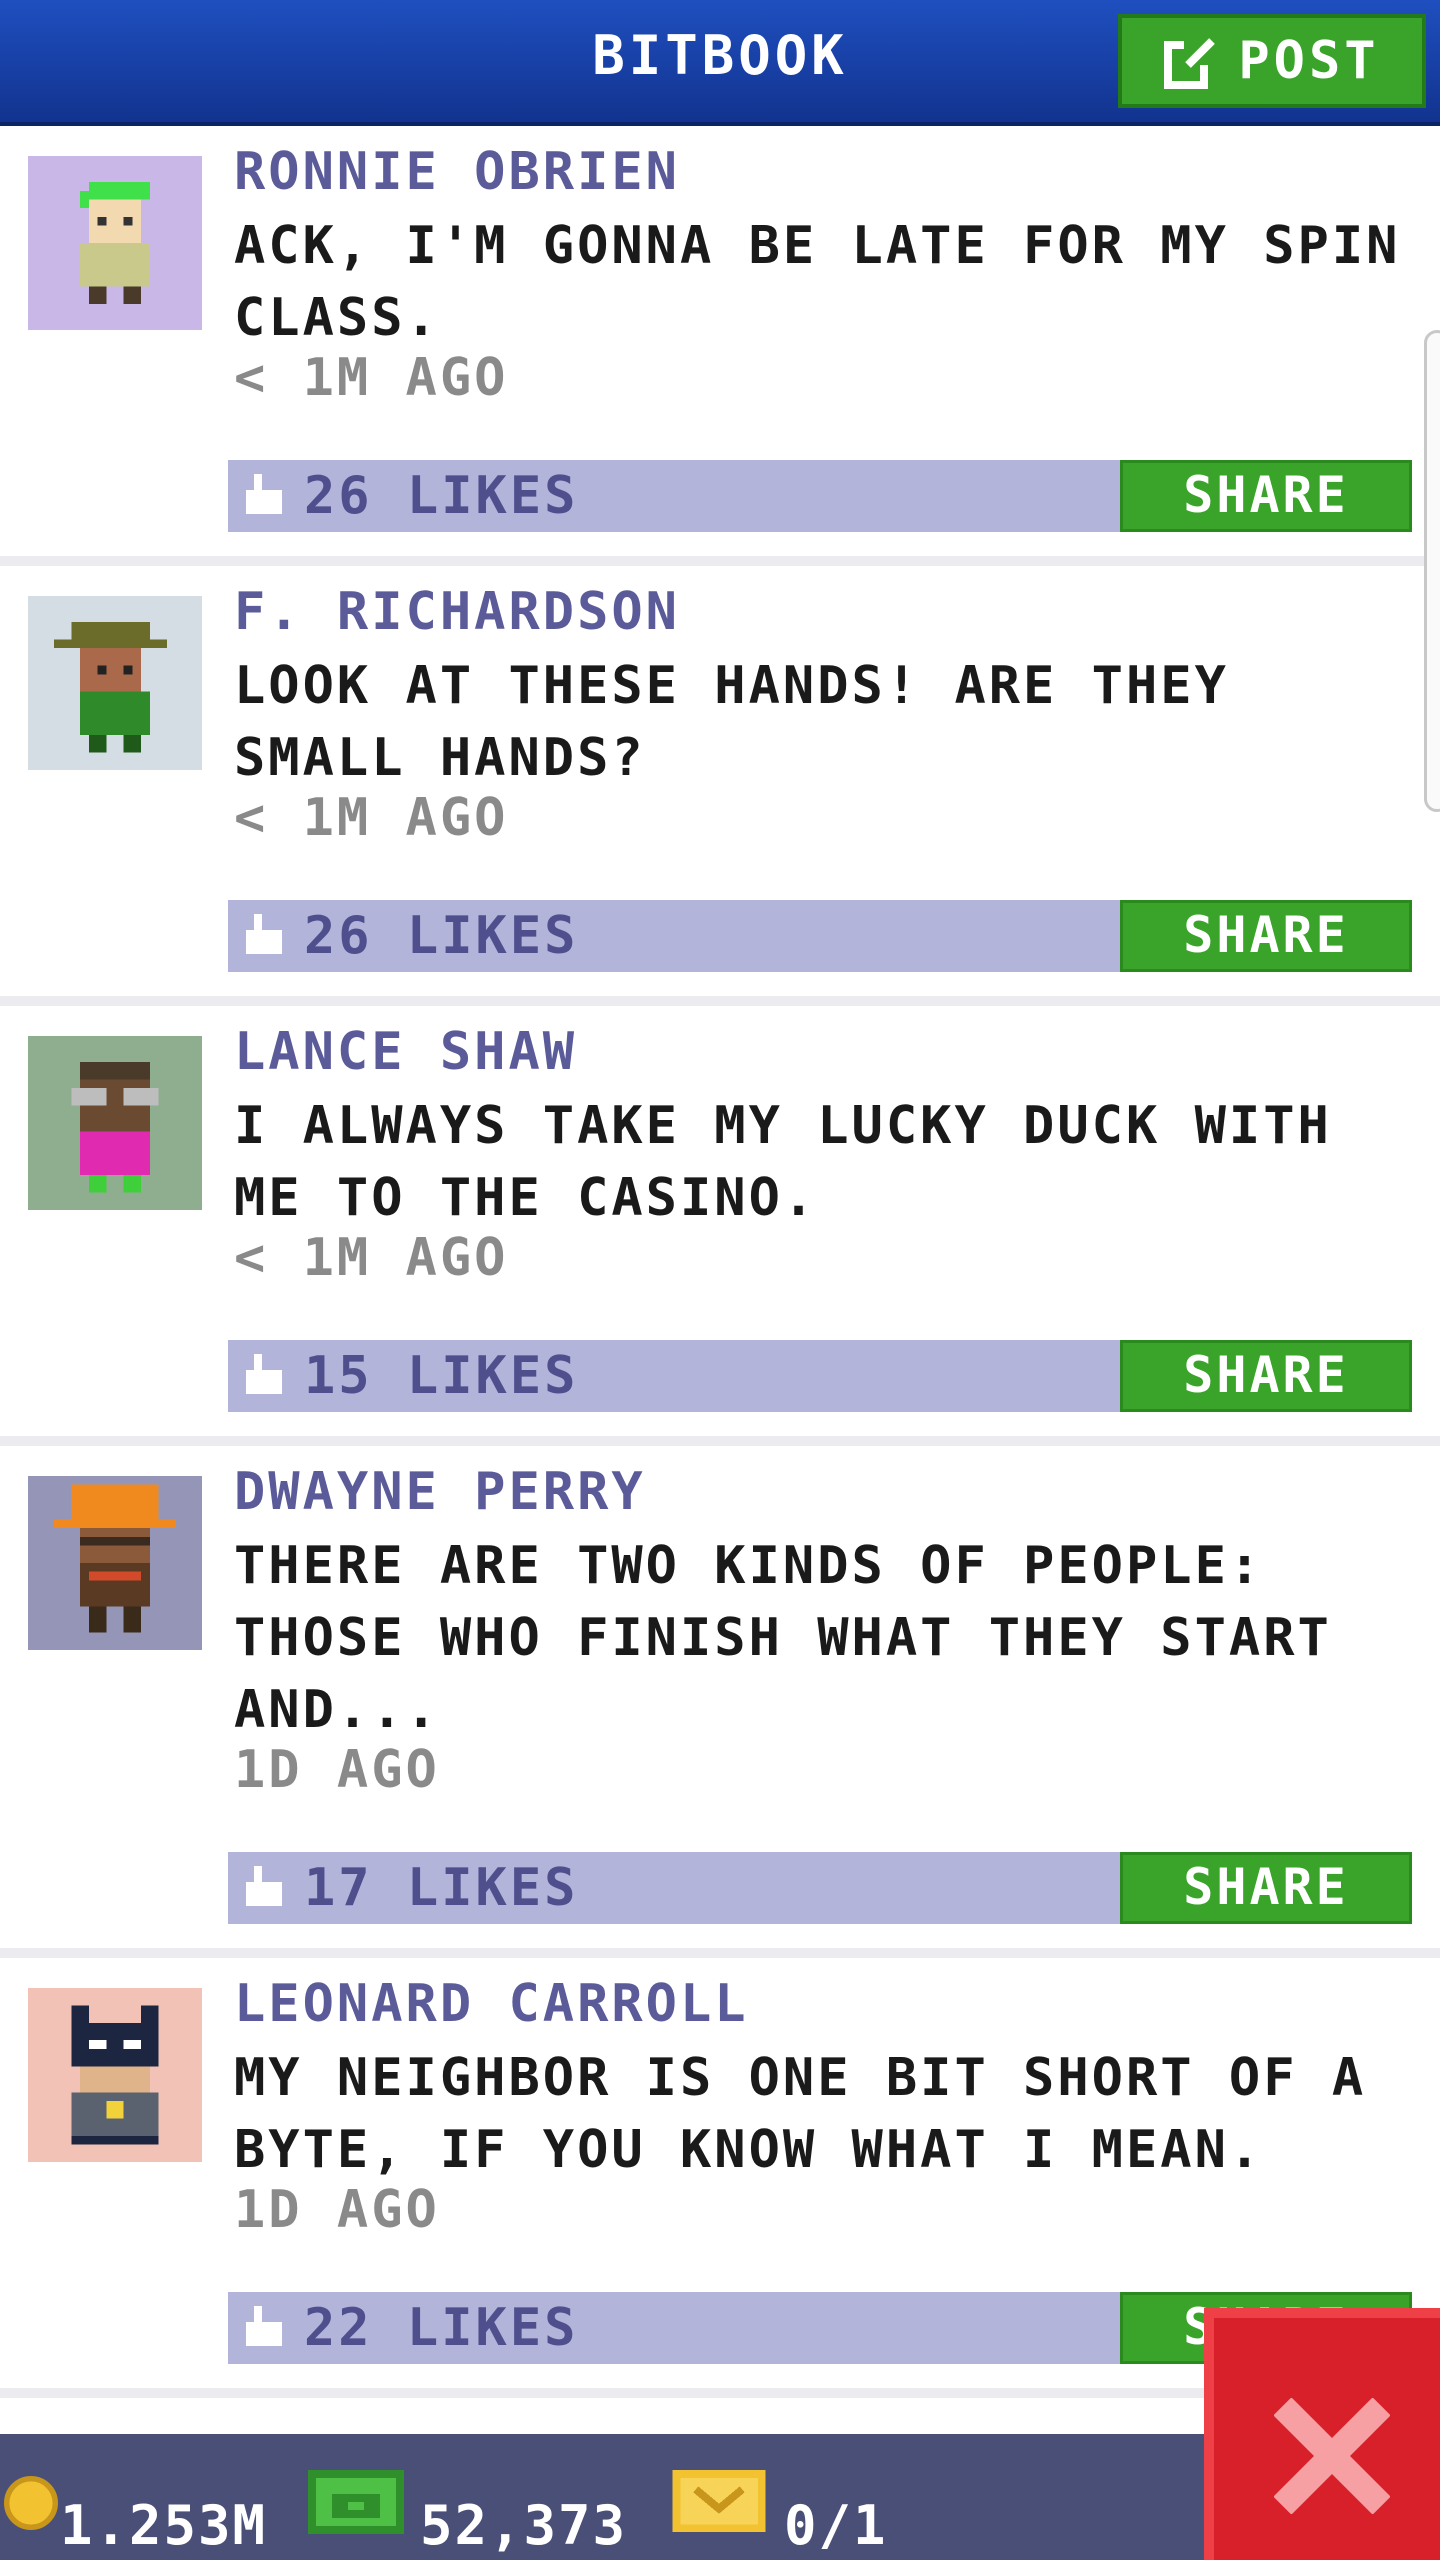  What do you see at coordinates (1309, 61) in the screenshot?
I see `post-button-label: POST` at bounding box center [1309, 61].